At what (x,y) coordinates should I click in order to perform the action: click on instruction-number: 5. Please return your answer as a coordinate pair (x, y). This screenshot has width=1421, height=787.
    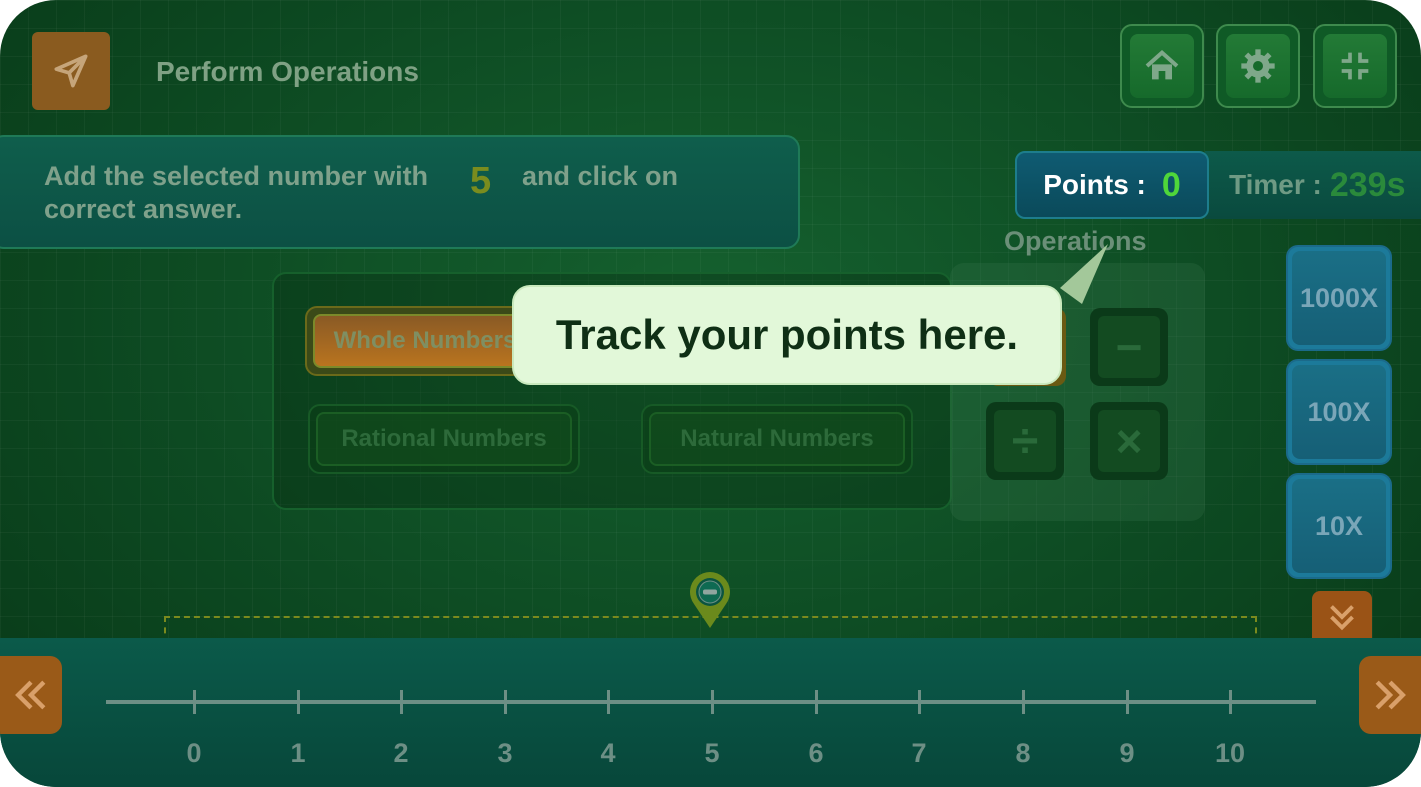
    Looking at the image, I should click on (481, 181).